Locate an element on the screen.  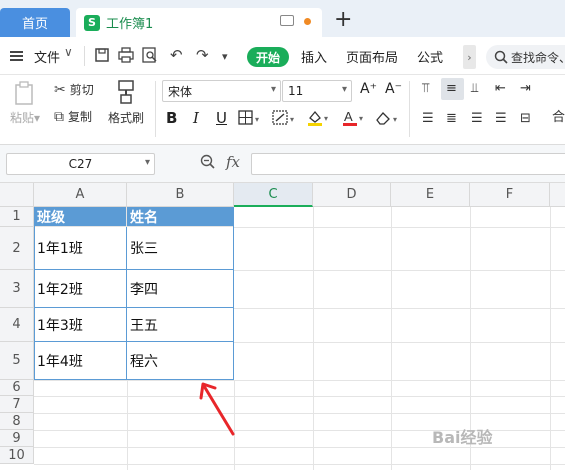
chevron-down-icon: ∨ is located at coordinates (68, 52).